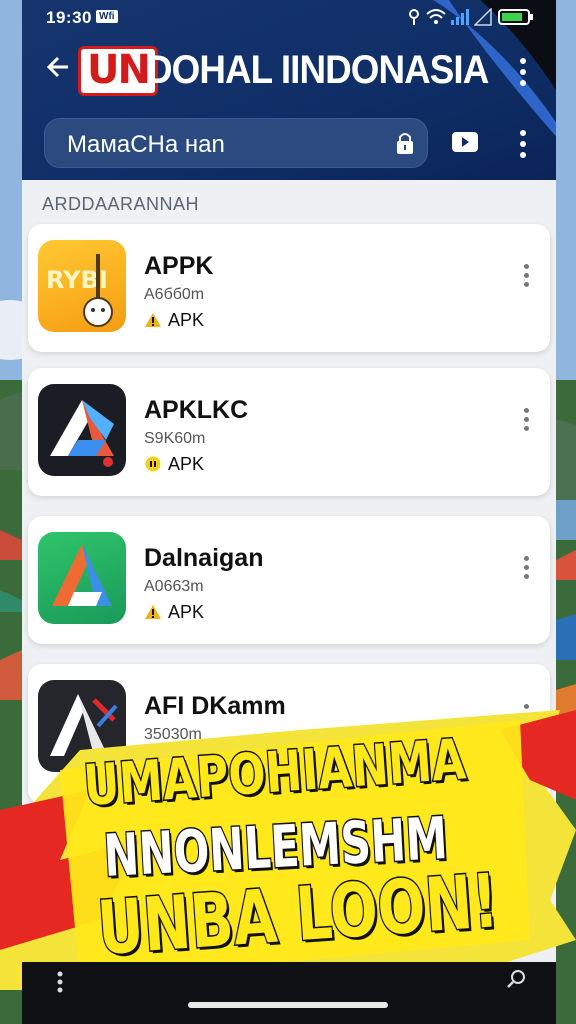 The height and width of the screenshot is (1024, 576). I want to click on status-badge: Wfi, so click(107, 16).